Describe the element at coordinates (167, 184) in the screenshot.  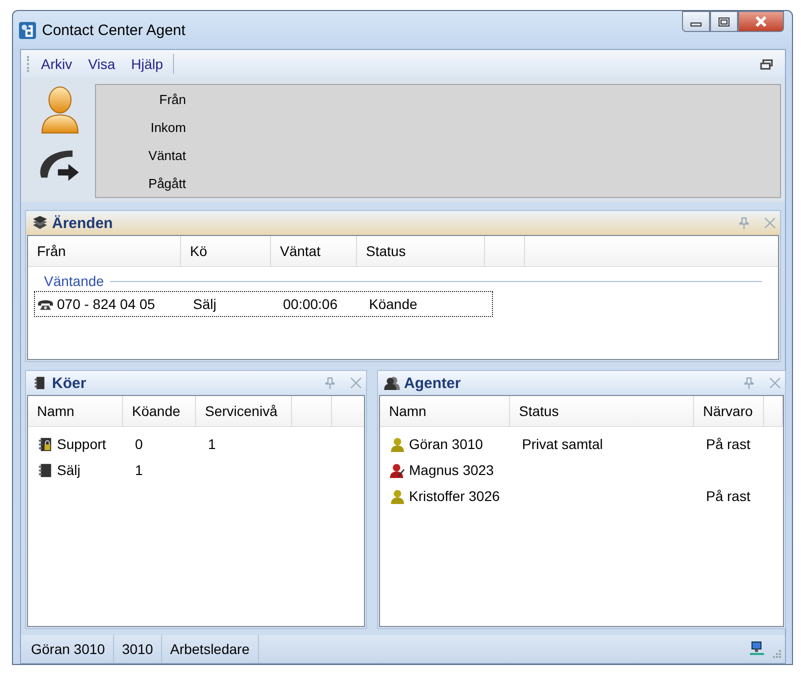
I see `field-label: Pågått` at that location.